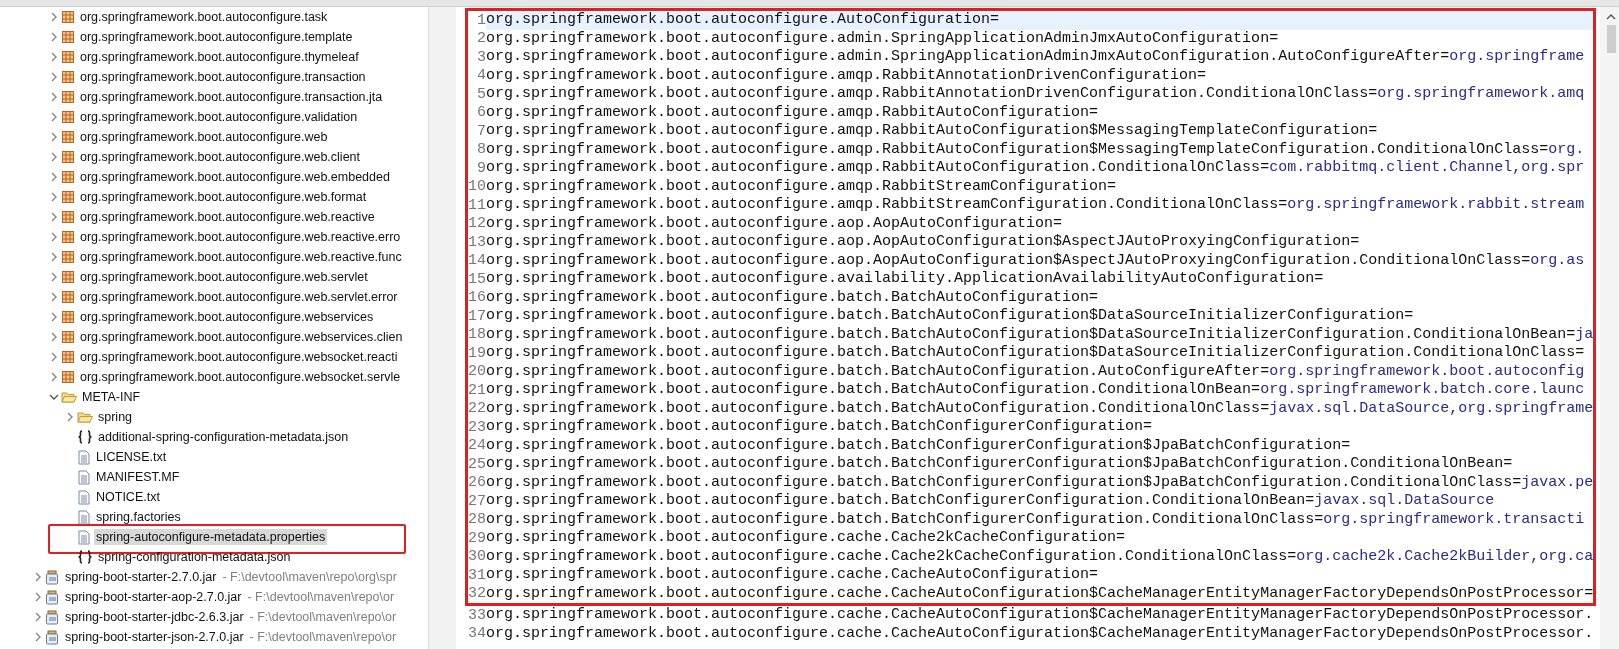 Image resolution: width=1619 pixels, height=649 pixels. What do you see at coordinates (194, 557) in the screenshot?
I see `tree-item: spring-configuration-metadata.json` at bounding box center [194, 557].